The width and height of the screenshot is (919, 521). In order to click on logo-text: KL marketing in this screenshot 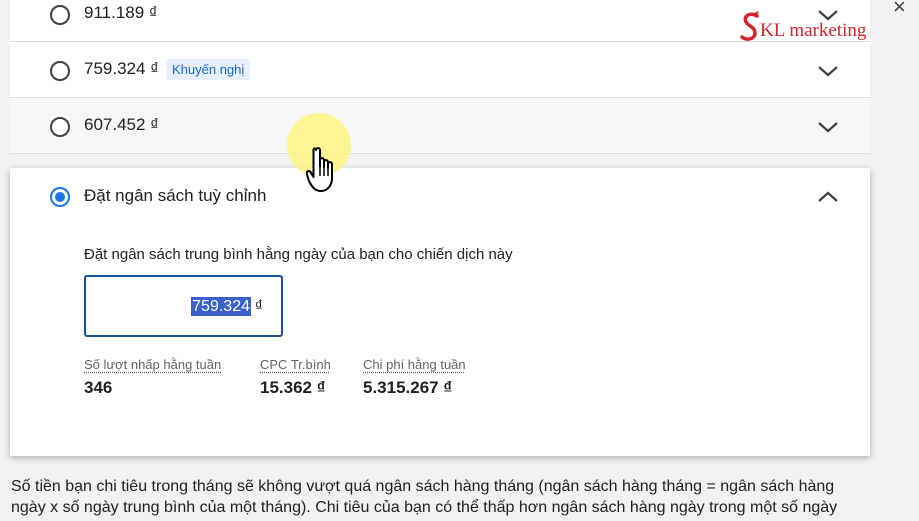, I will do `click(813, 30)`.